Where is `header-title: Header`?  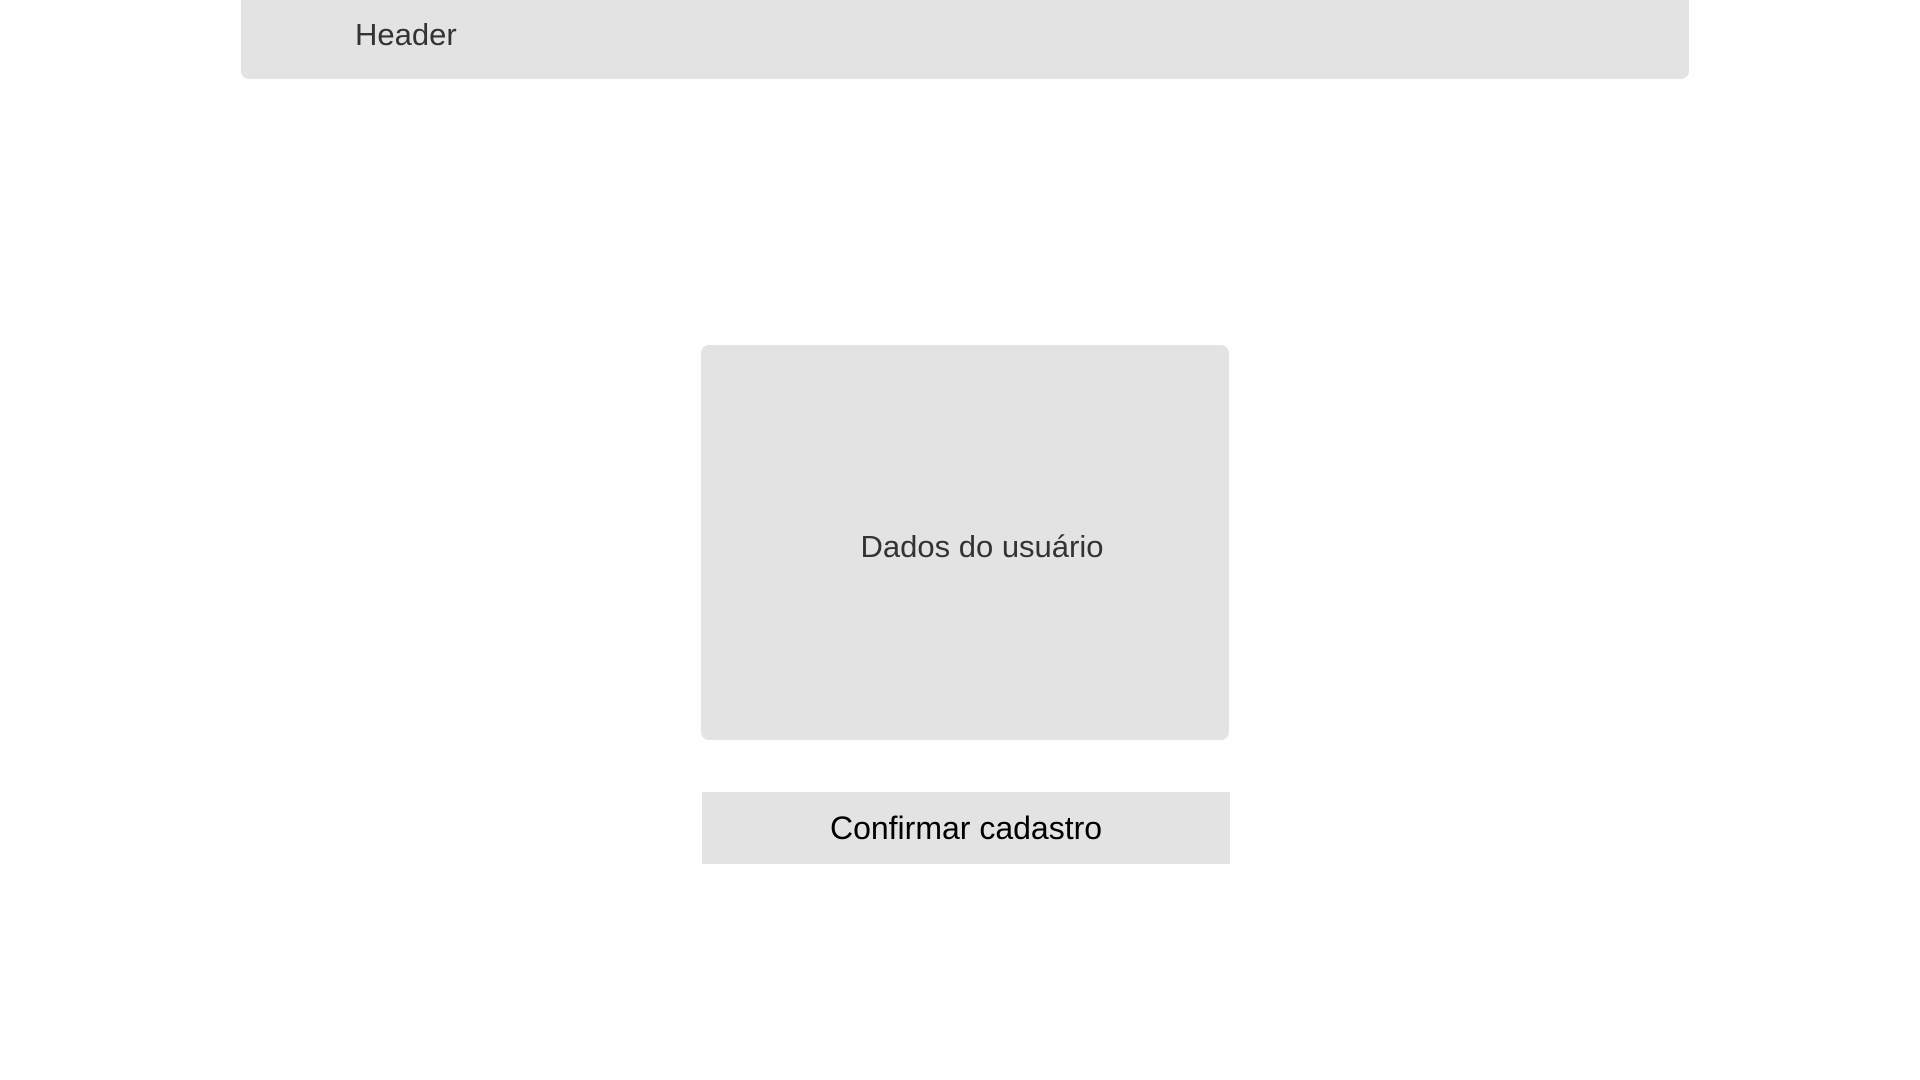 header-title: Header is located at coordinates (406, 34).